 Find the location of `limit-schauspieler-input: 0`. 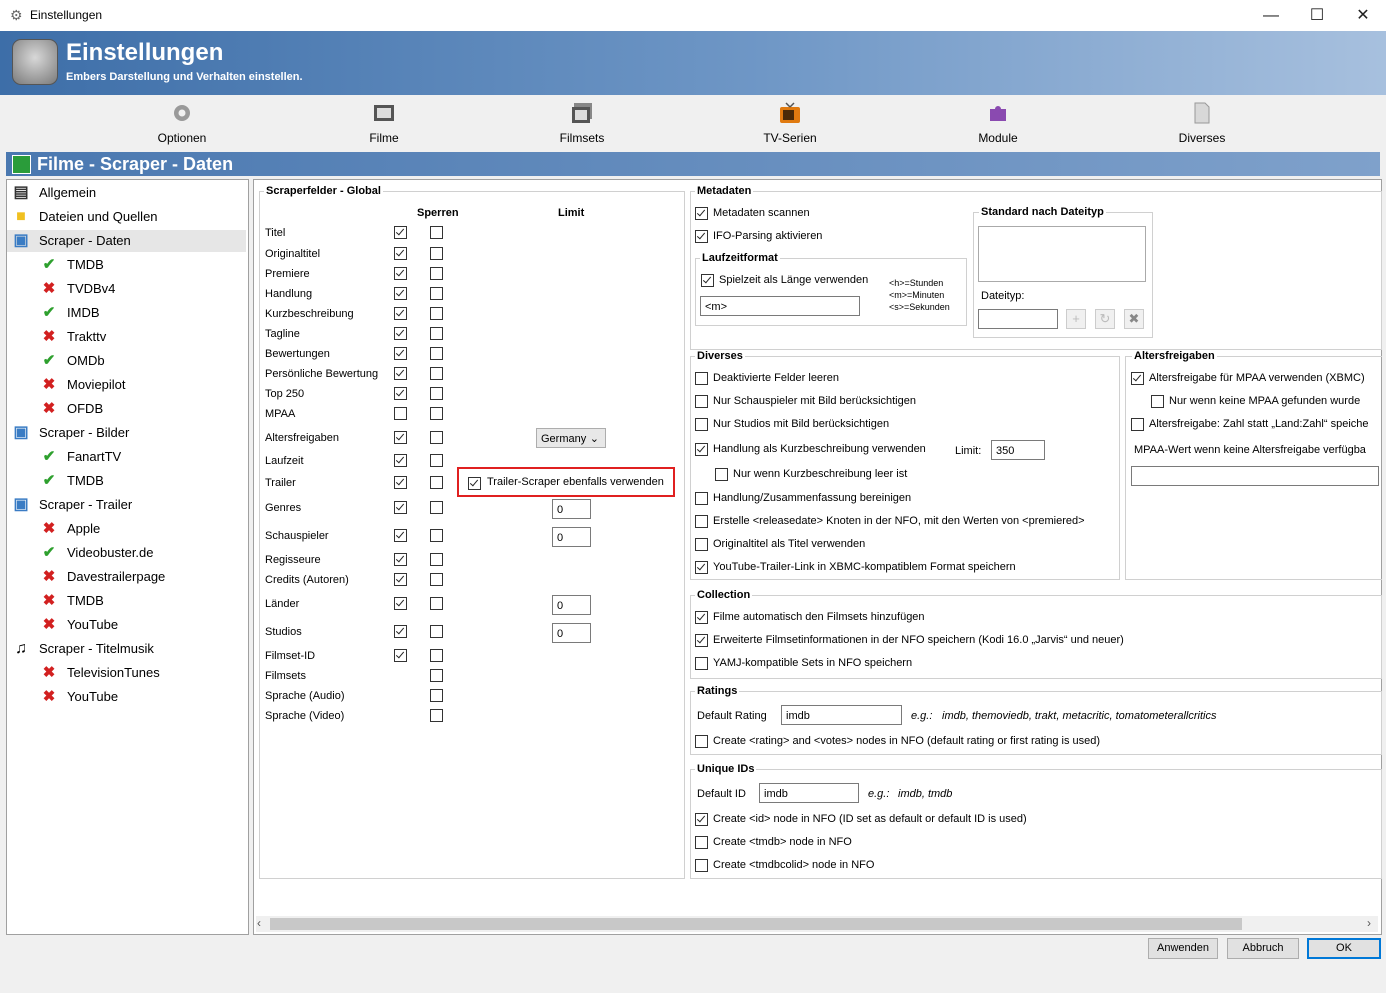

limit-schauspieler-input: 0 is located at coordinates (571, 537).